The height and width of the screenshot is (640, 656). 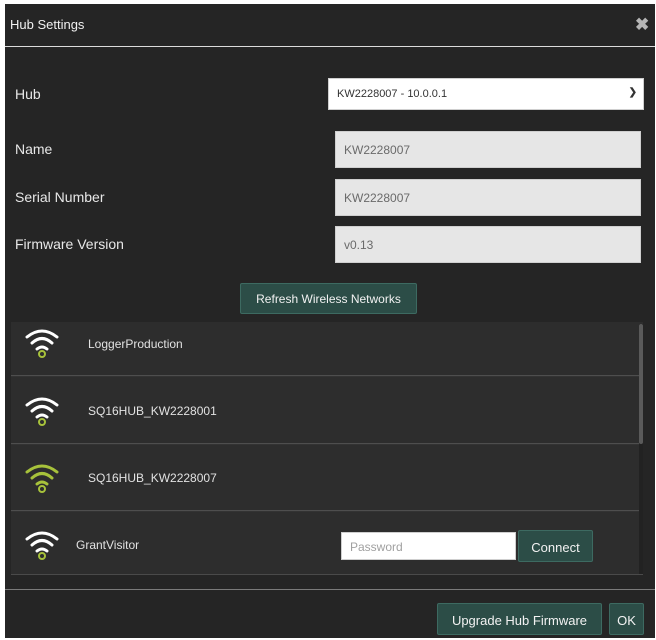 I want to click on hub-label: Hub, so click(x=28, y=94).